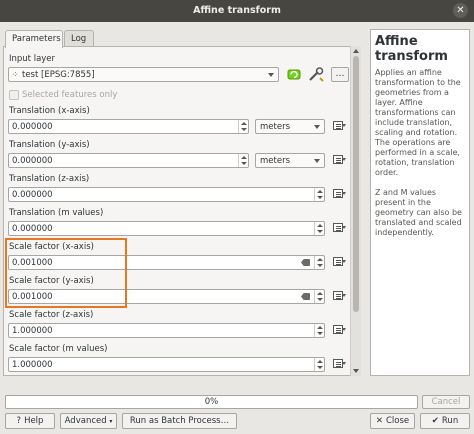 The width and height of the screenshot is (474, 434). Describe the element at coordinates (319, 228) in the screenshot. I see `translation-m-spinner` at that location.